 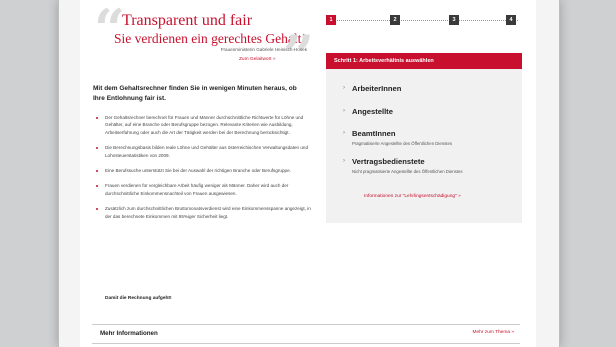 I want to click on step-connector, so click(x=426, y=20).